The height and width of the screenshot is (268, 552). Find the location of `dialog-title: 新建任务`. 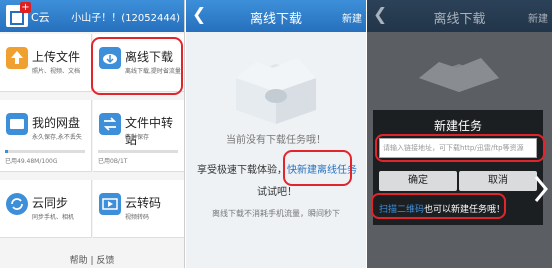

dialog-title: 新建任务 is located at coordinates (457, 126).